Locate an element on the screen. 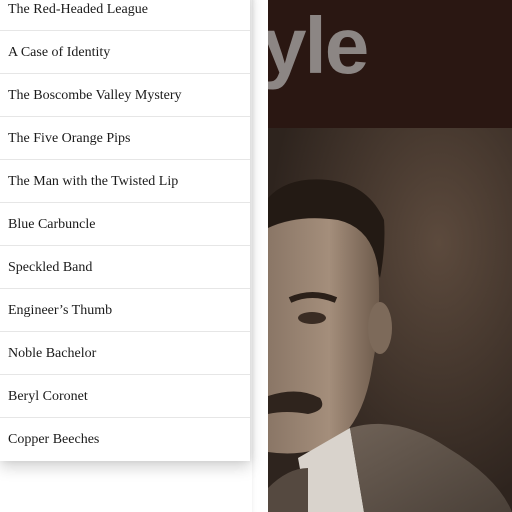 The image size is (512, 512). menu-item-noble-bachelor: Noble Bachelor is located at coordinates (125, 353).